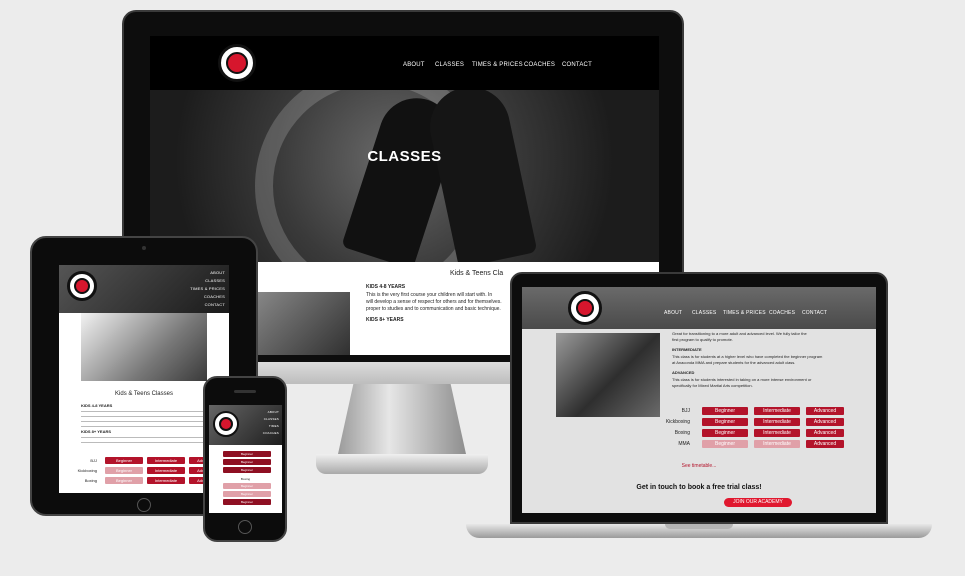 This screenshot has height=576, width=965. I want to click on cta-heading: Get in touch to book a free trial class!, so click(699, 487).